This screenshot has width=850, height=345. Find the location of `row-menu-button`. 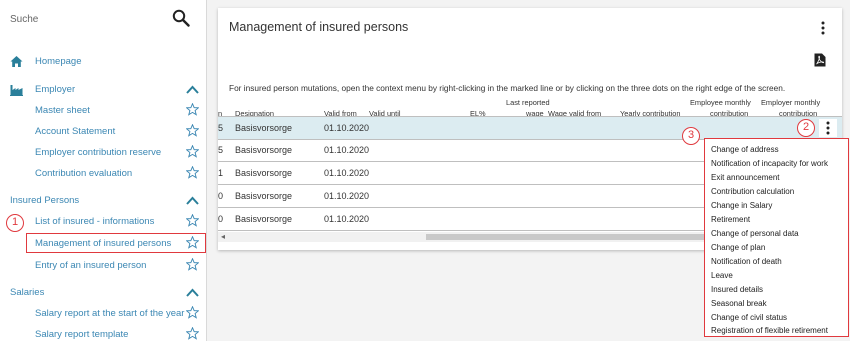

row-menu-button is located at coordinates (828, 128).